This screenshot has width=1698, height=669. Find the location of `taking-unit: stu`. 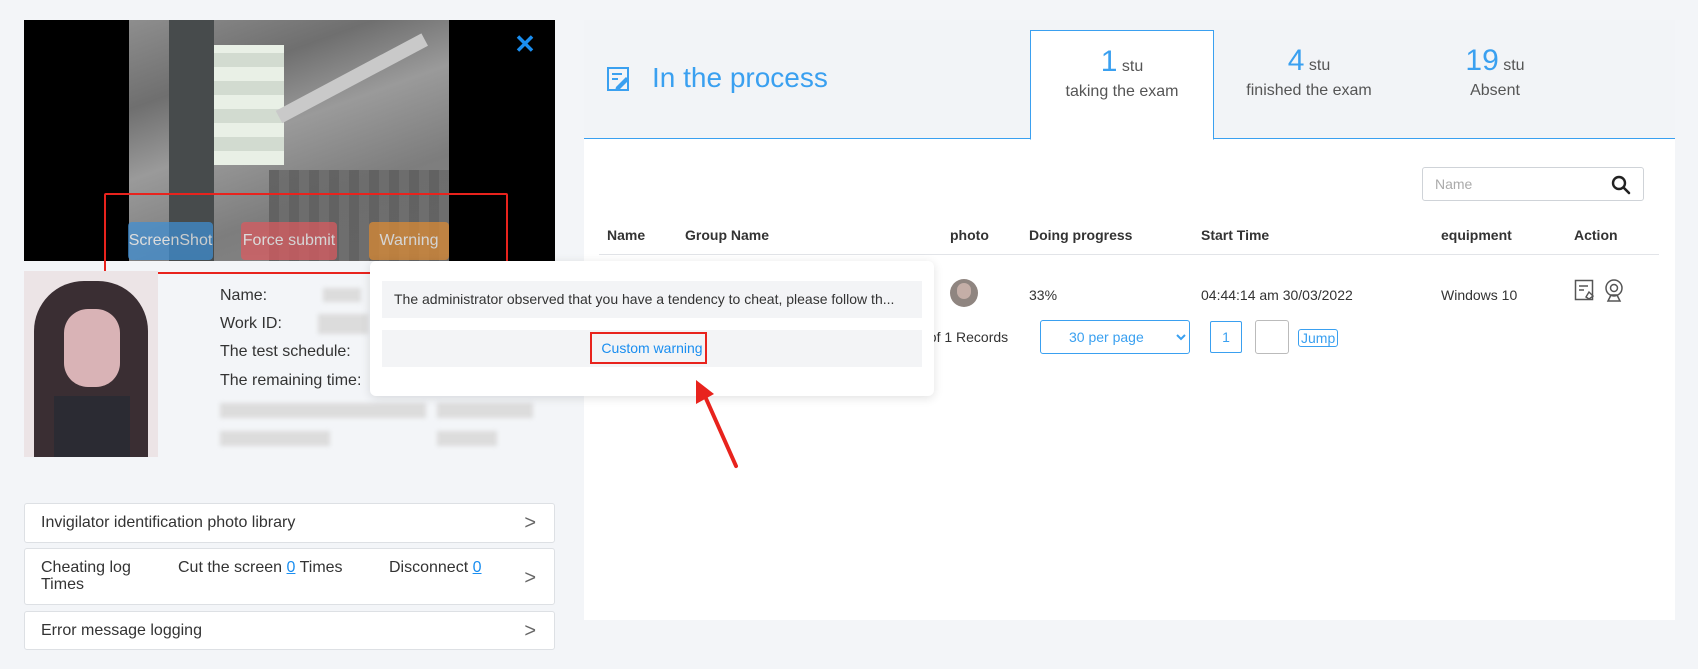

taking-unit: stu is located at coordinates (1132, 66).